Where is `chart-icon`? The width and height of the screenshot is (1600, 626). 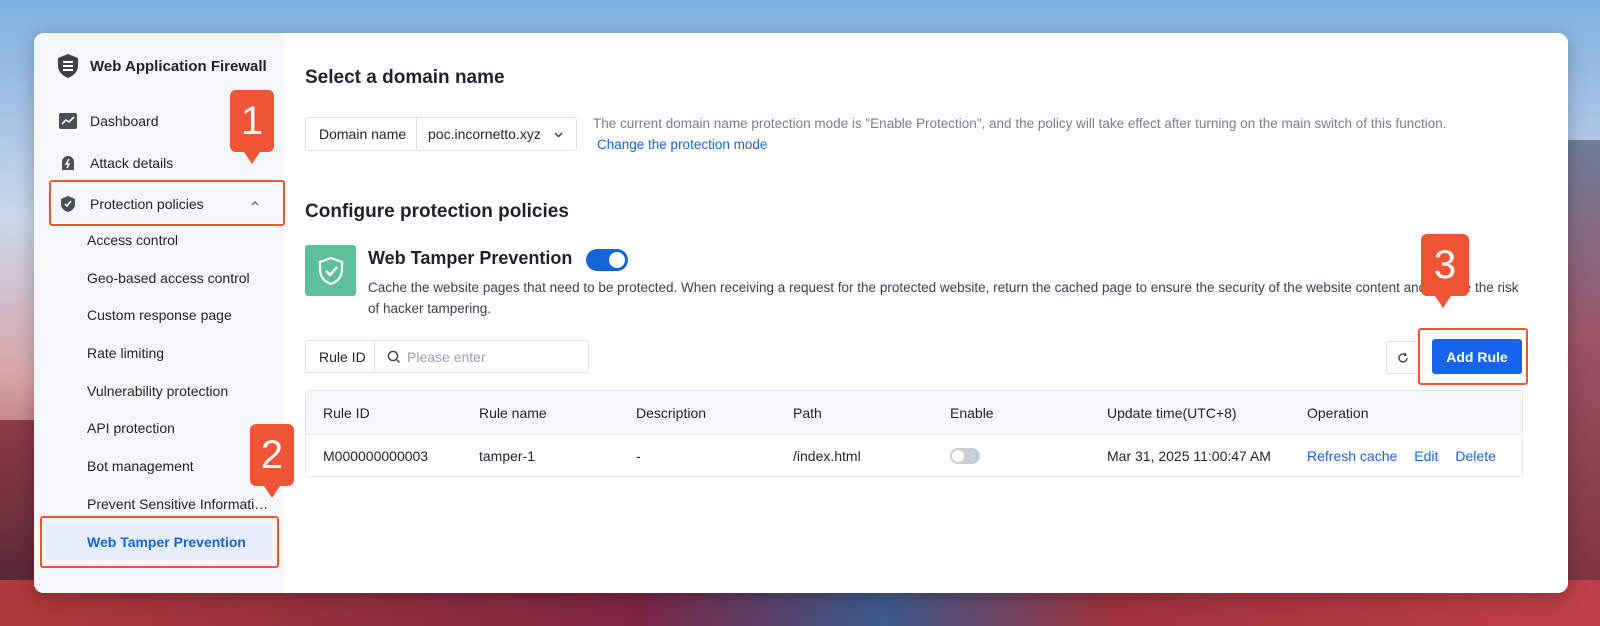
chart-icon is located at coordinates (68, 121).